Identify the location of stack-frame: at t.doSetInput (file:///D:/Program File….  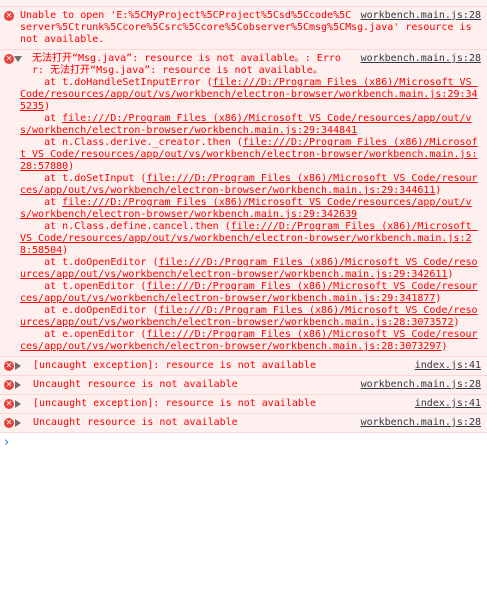
(250, 185).